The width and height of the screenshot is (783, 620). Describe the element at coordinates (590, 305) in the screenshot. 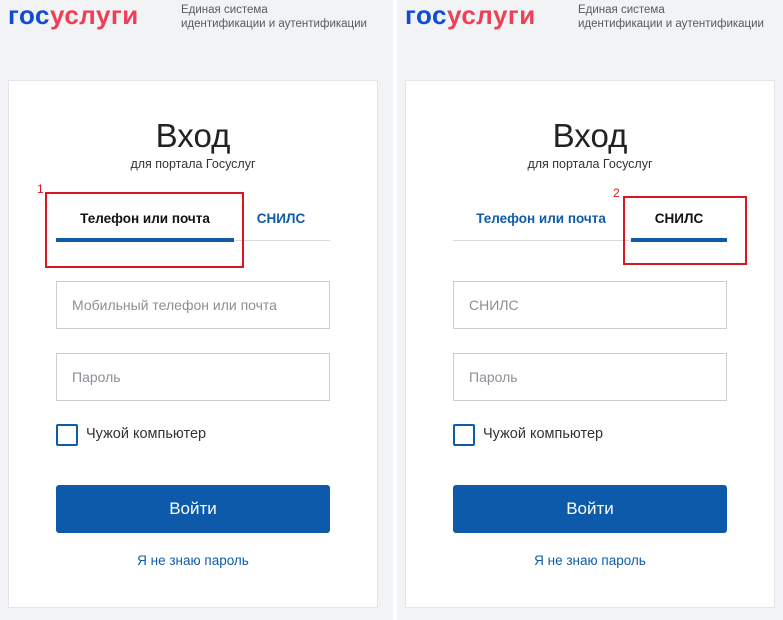

I see `snils-input` at that location.